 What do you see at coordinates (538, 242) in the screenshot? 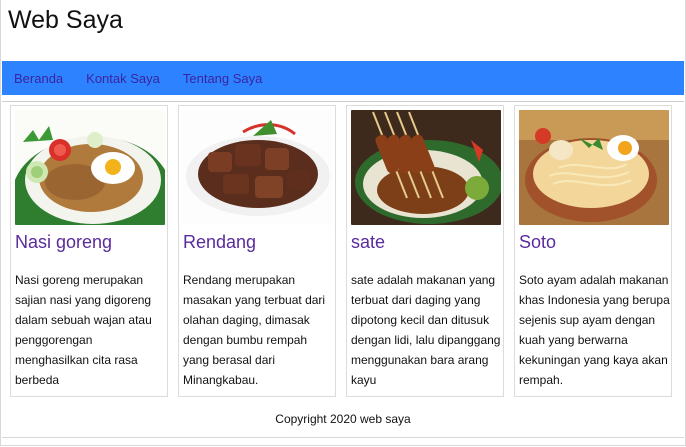
I see `card-title: Soto` at bounding box center [538, 242].